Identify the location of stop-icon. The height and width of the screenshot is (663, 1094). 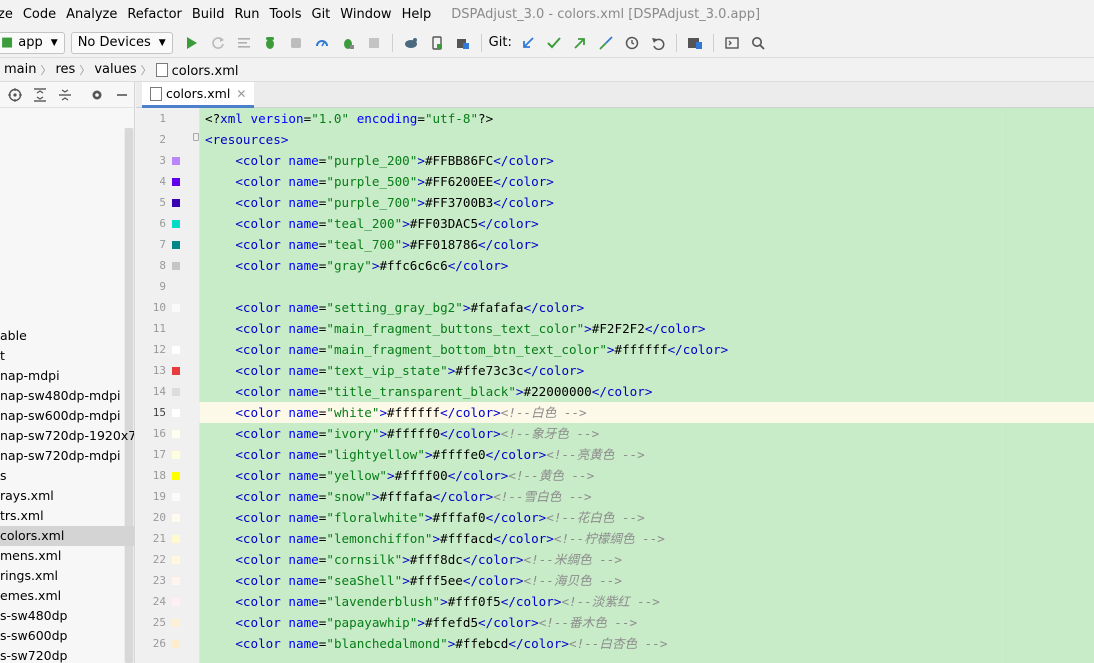
(374, 43).